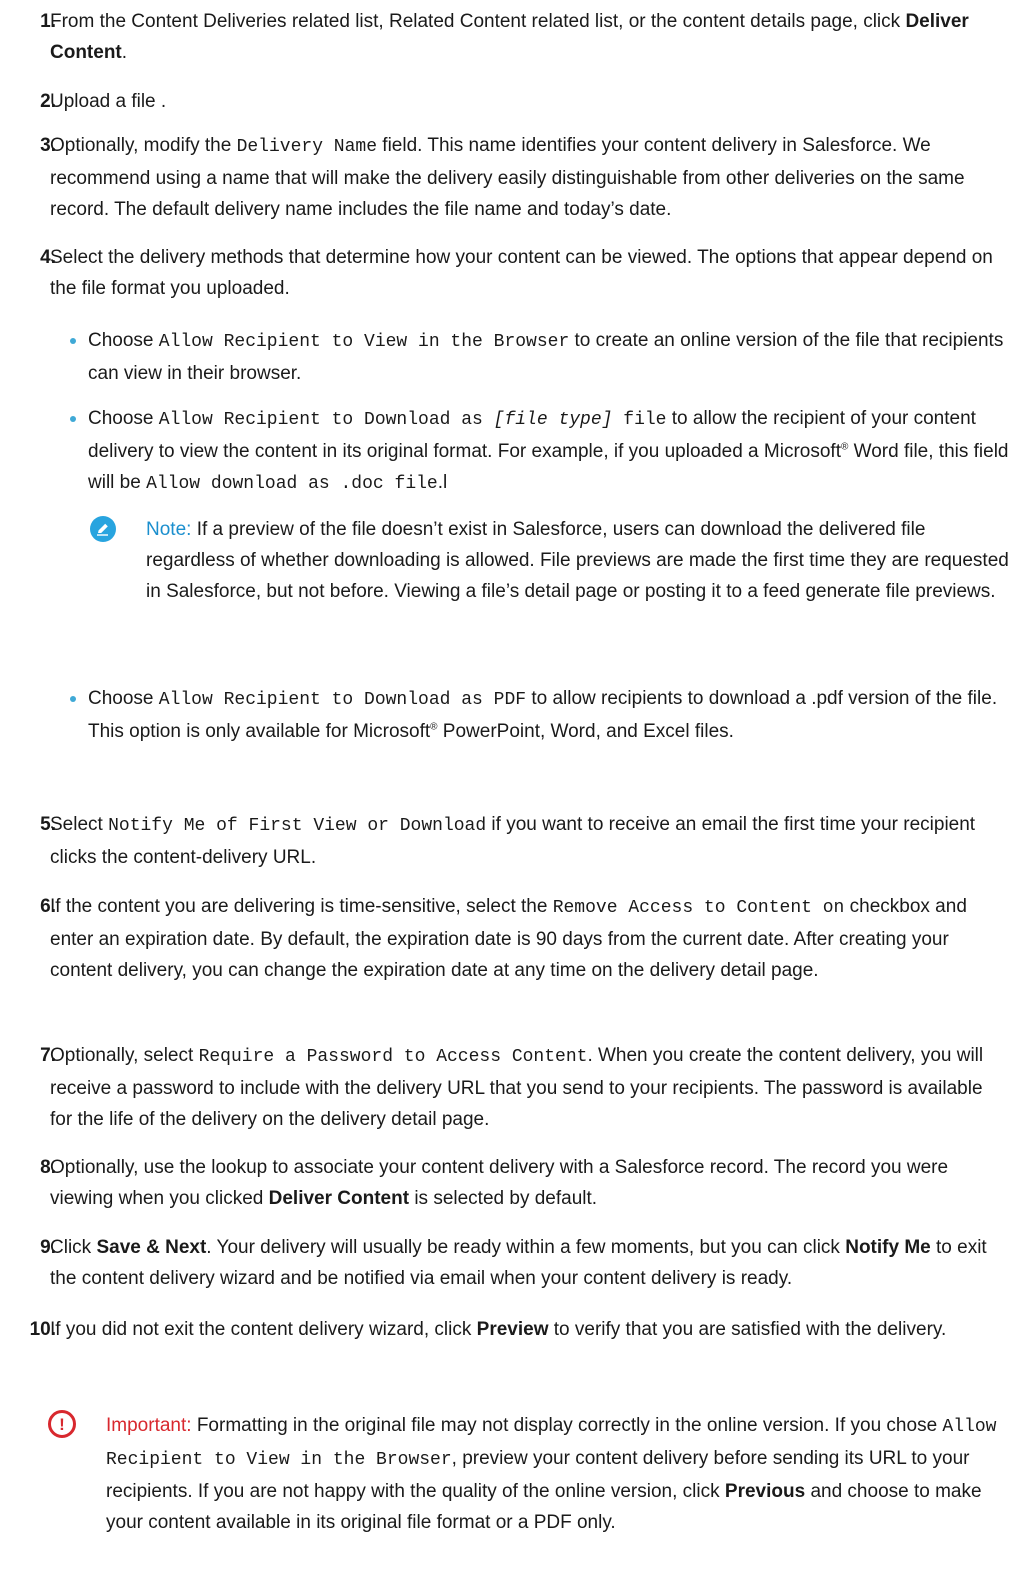  What do you see at coordinates (124, 52) in the screenshot?
I see `text-run: .` at bounding box center [124, 52].